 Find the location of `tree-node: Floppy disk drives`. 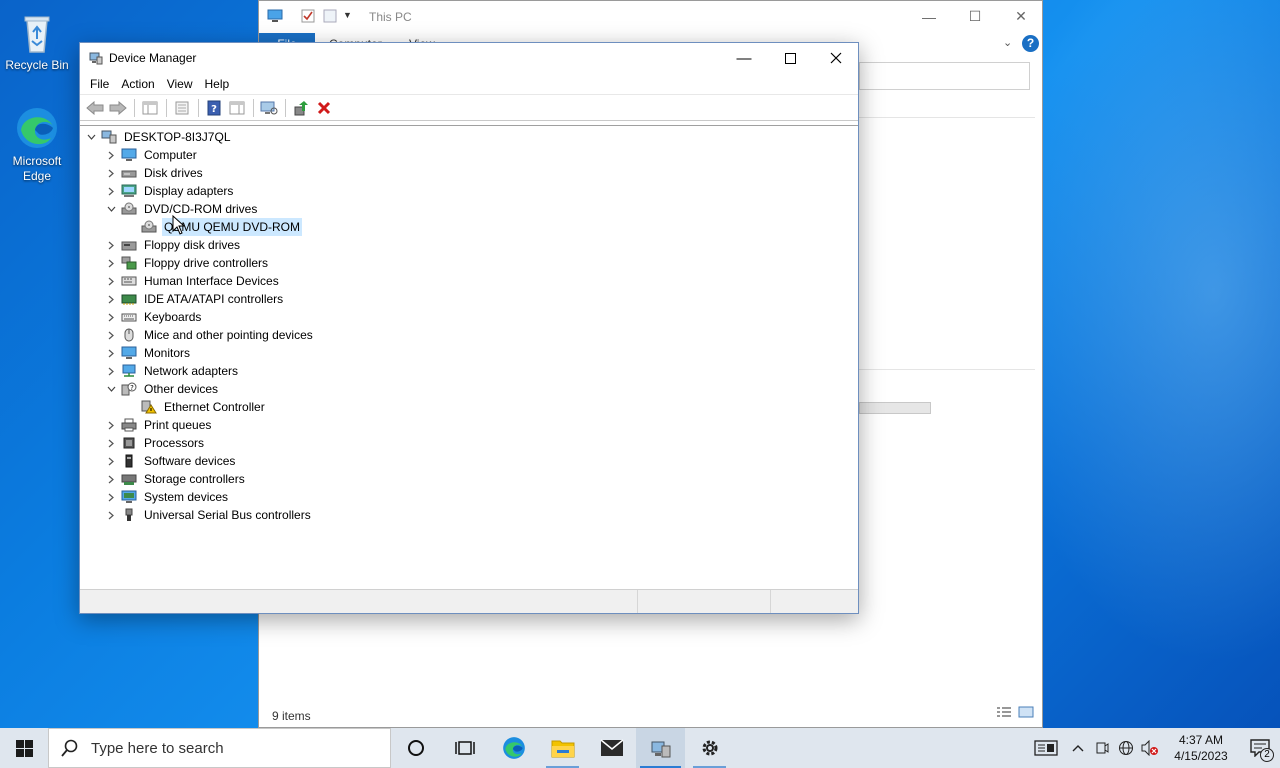

tree-node: Floppy disk drives is located at coordinates (173, 245).